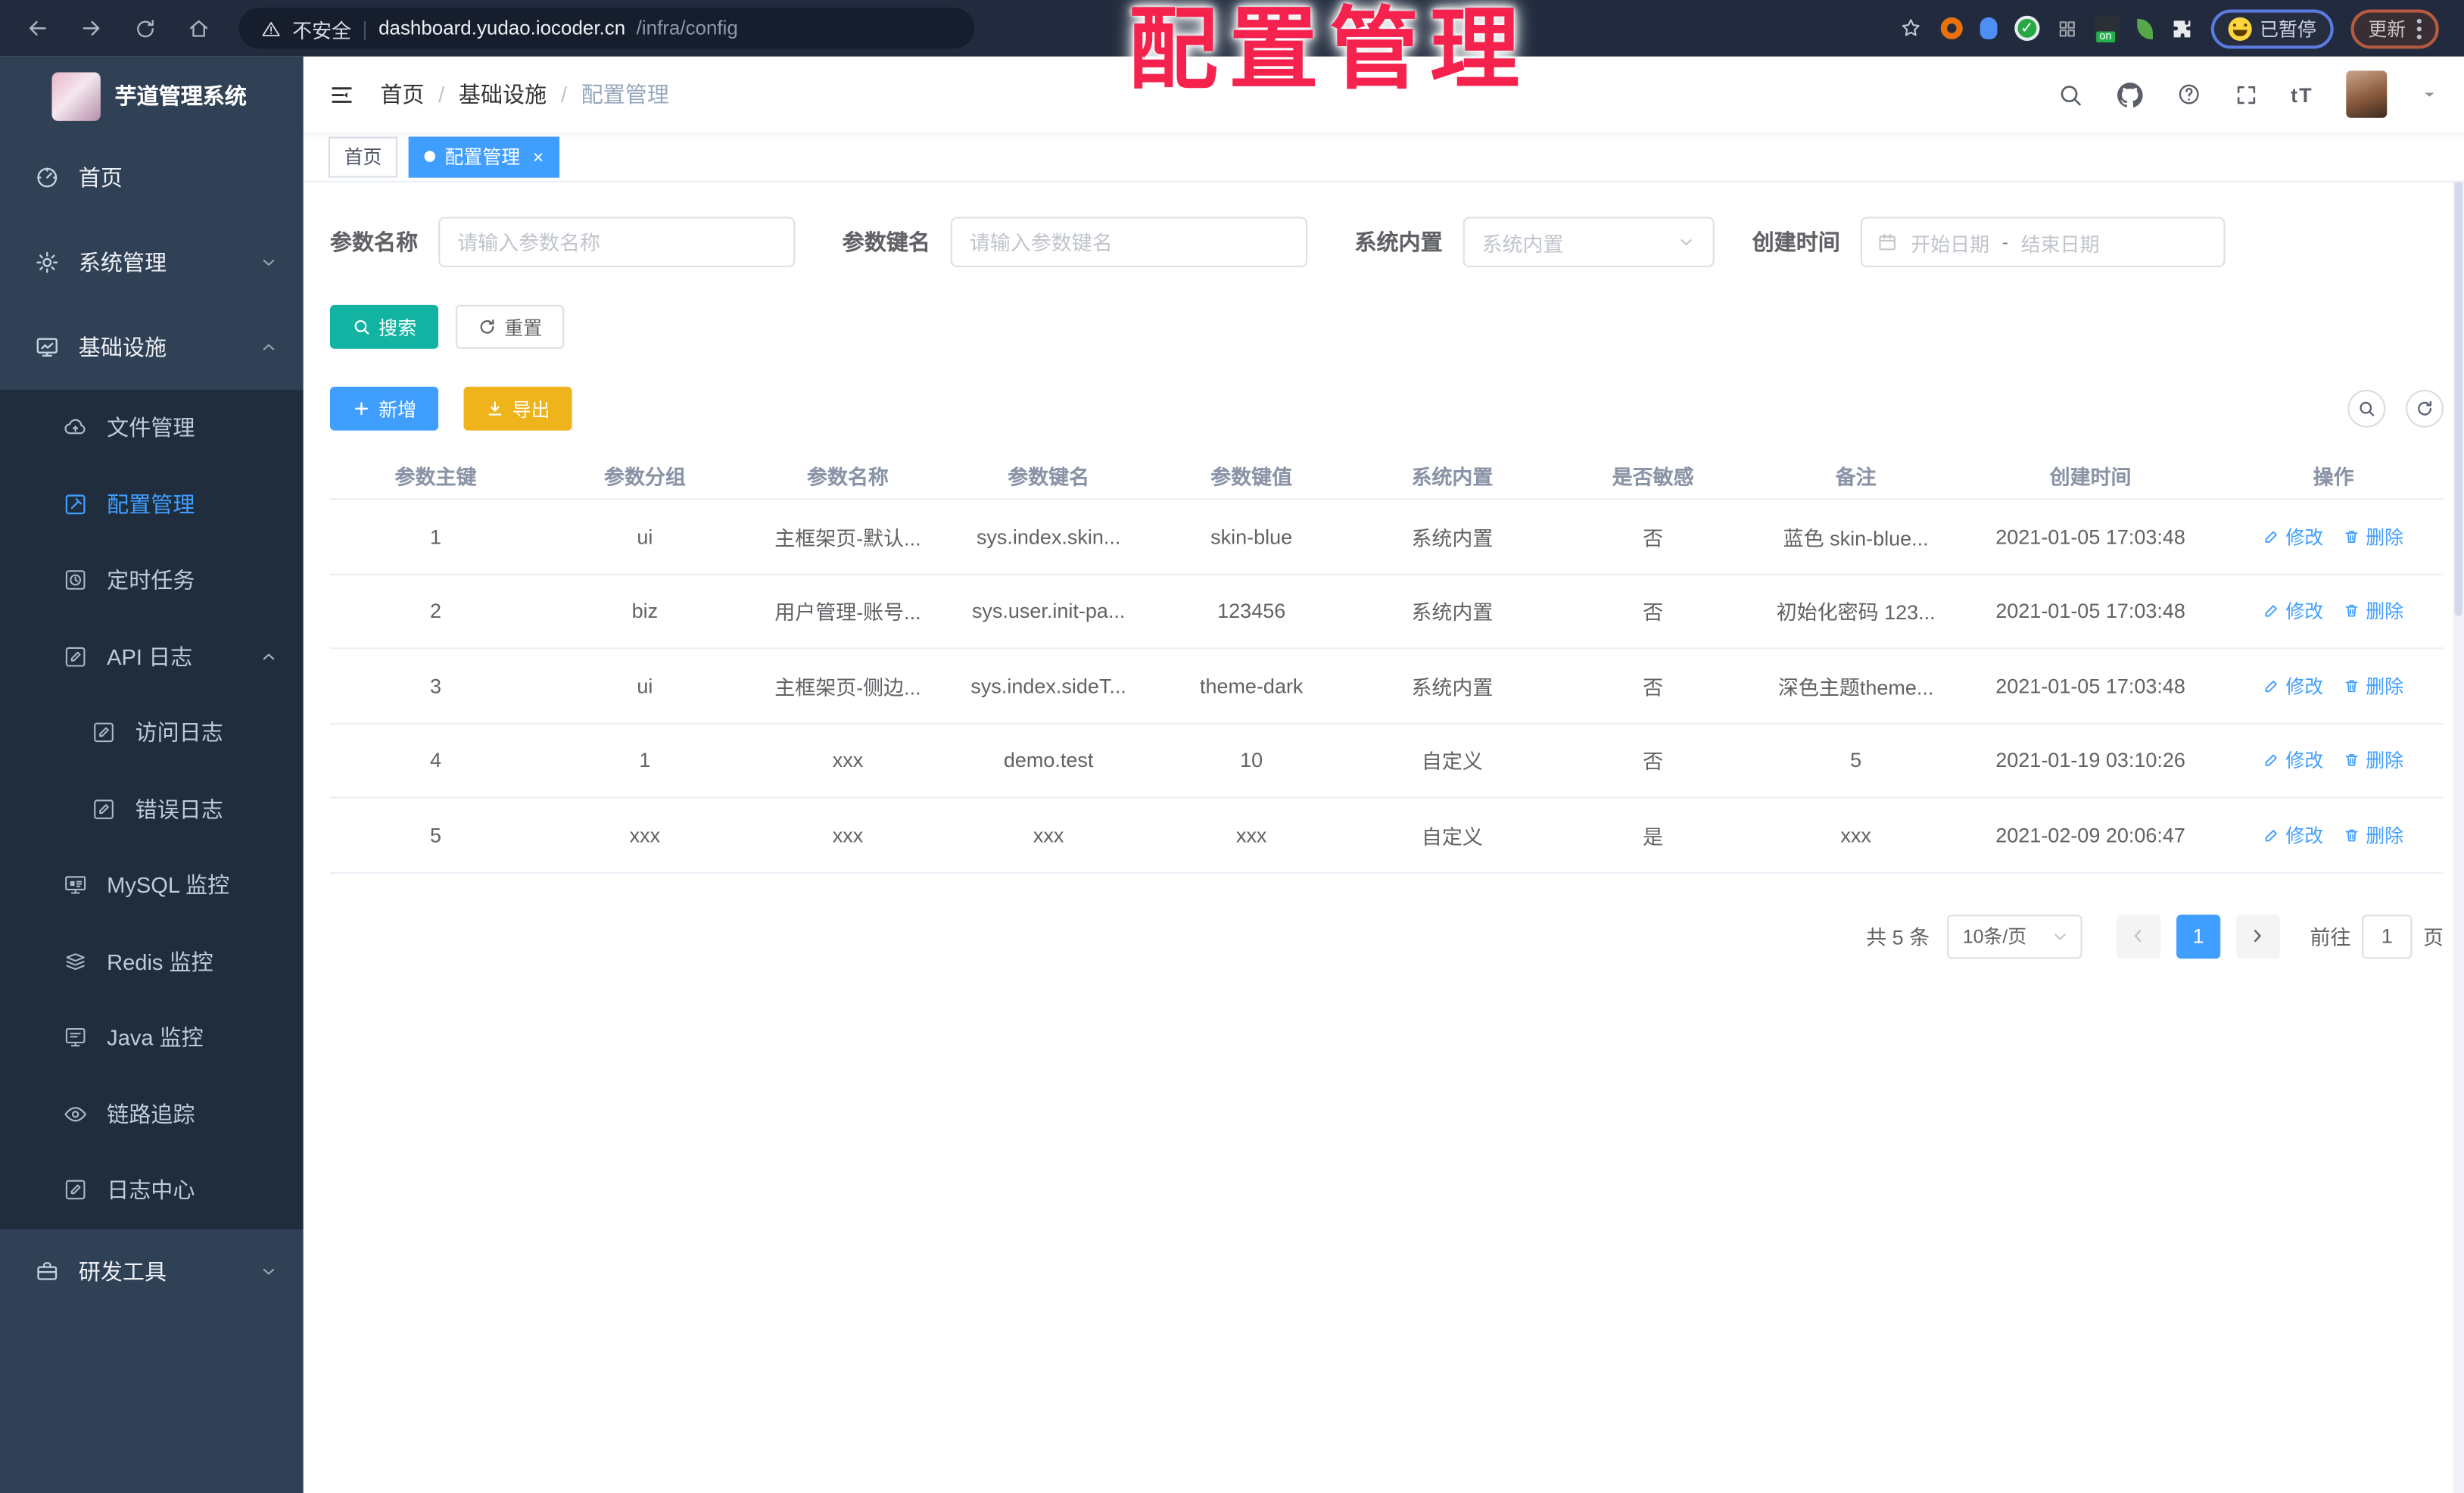 This screenshot has width=2464, height=1493. I want to click on prev-page-button, so click(2139, 936).